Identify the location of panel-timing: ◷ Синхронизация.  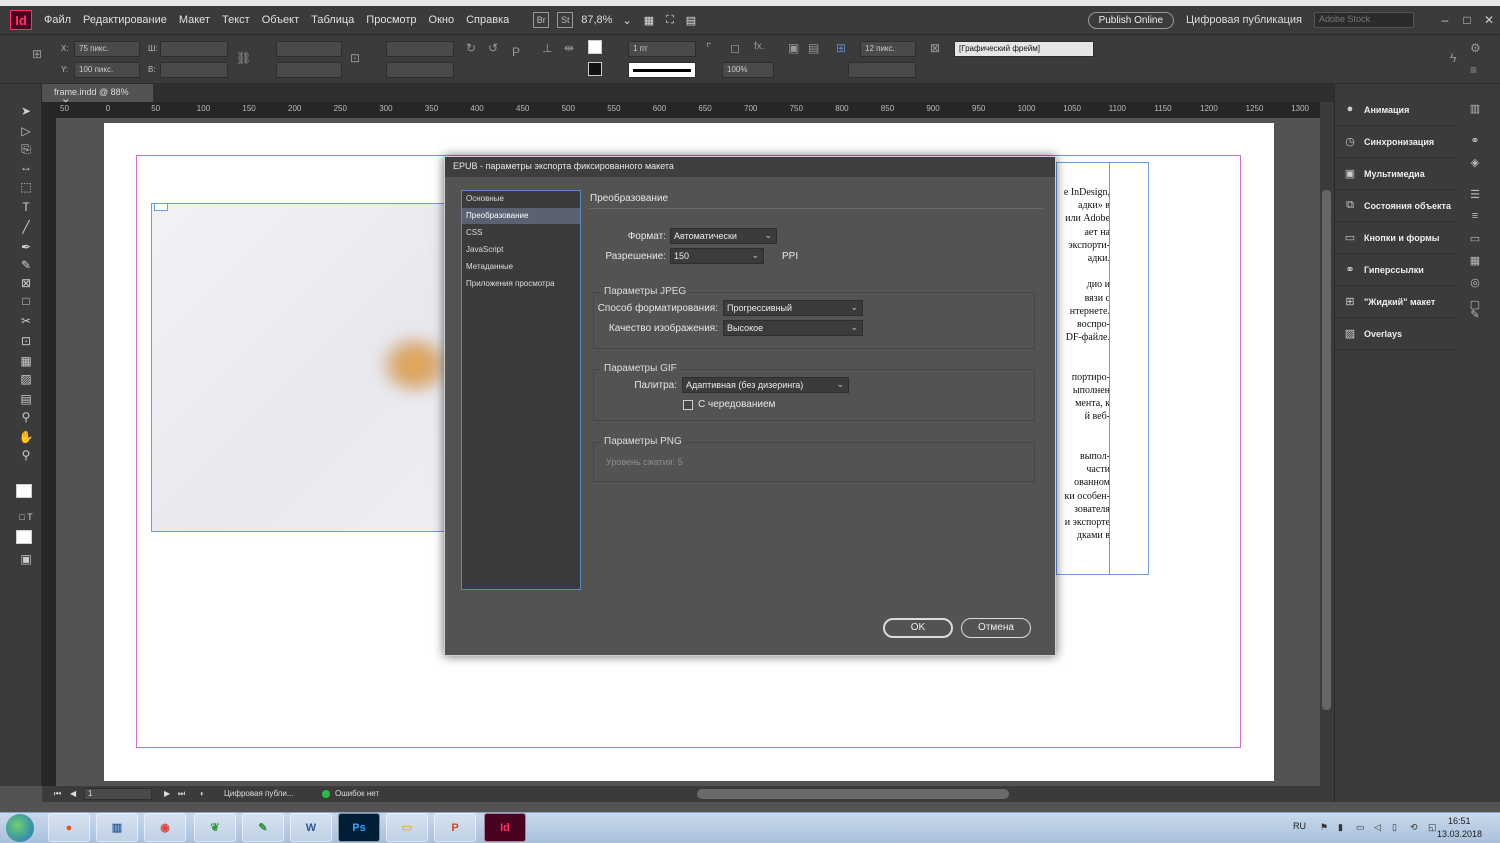
(1396, 142).